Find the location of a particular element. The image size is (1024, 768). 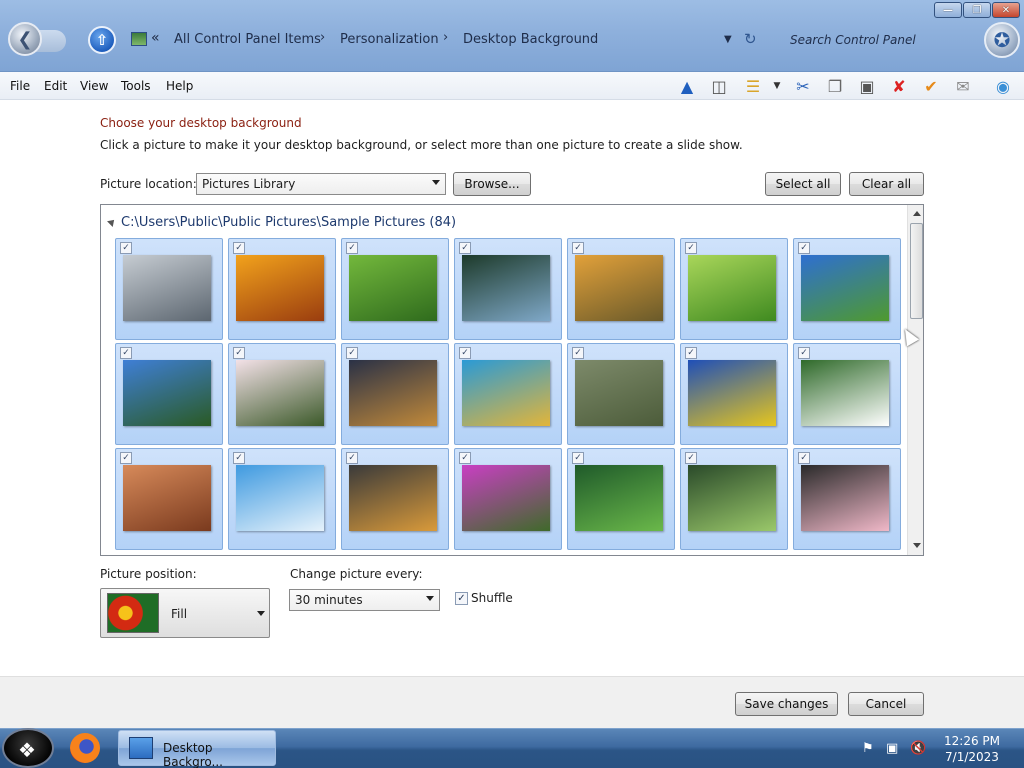

collapse-icon is located at coordinates (112, 222).